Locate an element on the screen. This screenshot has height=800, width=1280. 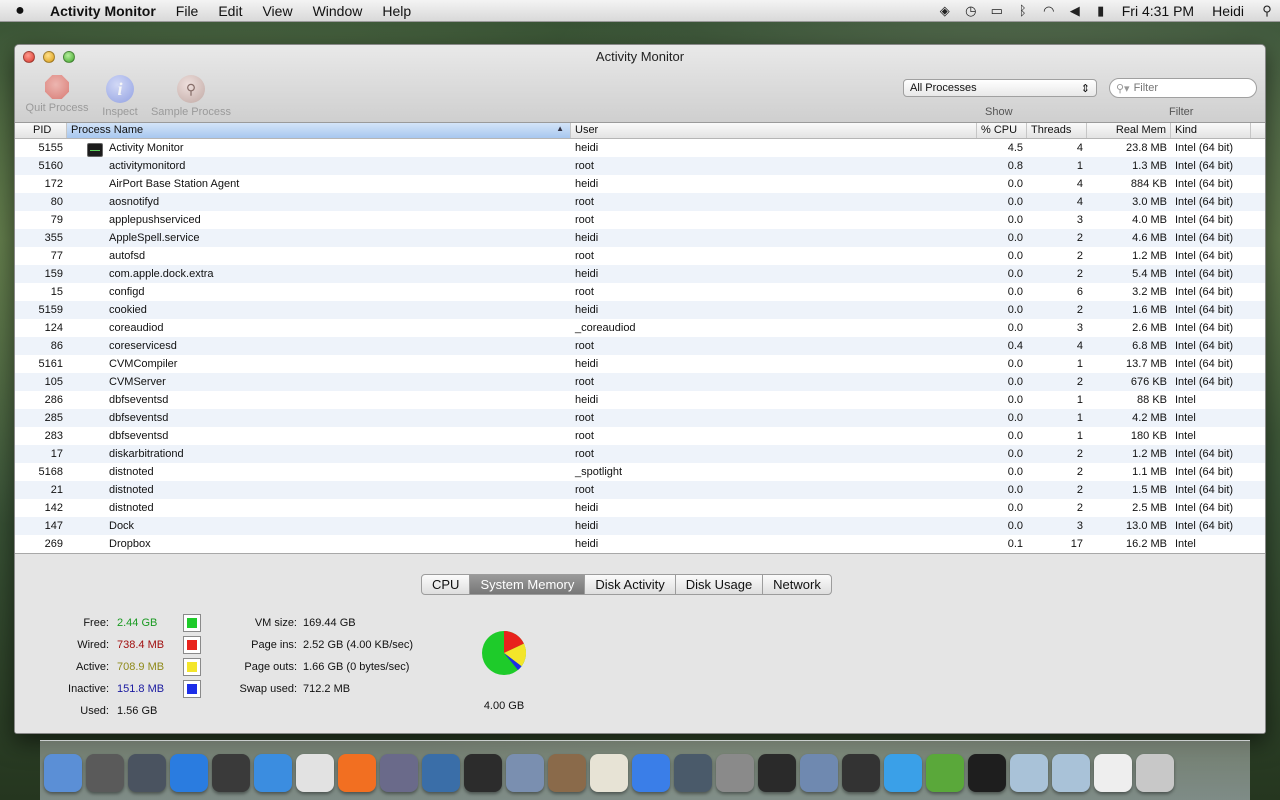
browser-doc-icon is located at coordinates (1113, 773).